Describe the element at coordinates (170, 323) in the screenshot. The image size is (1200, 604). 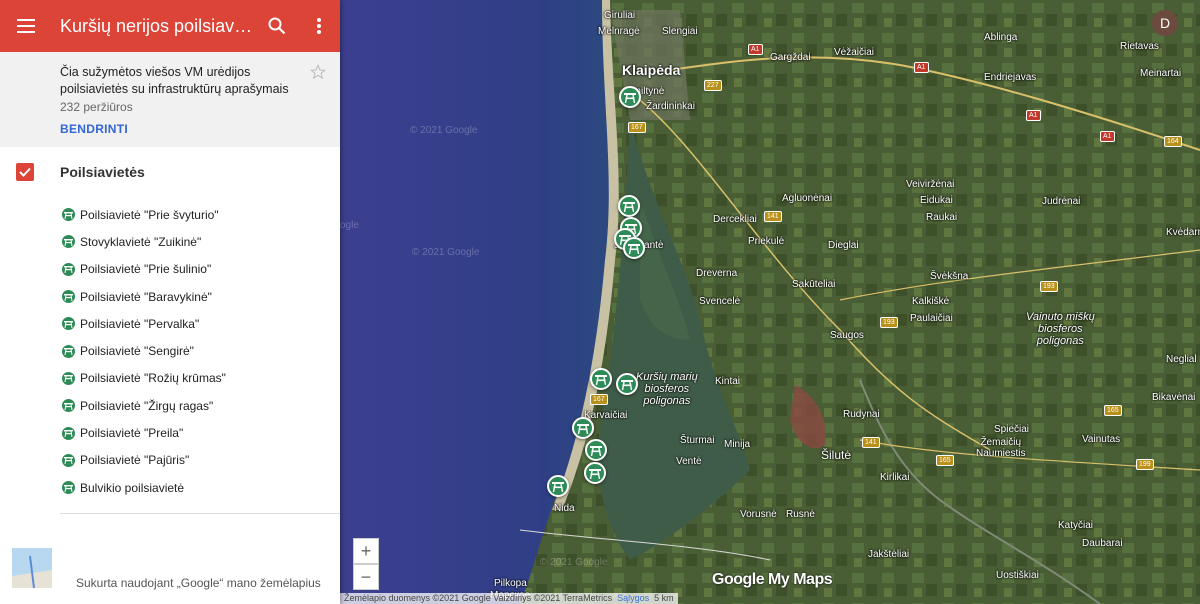
I see `list-item: Poilsiavietė "Pervalka"` at that location.